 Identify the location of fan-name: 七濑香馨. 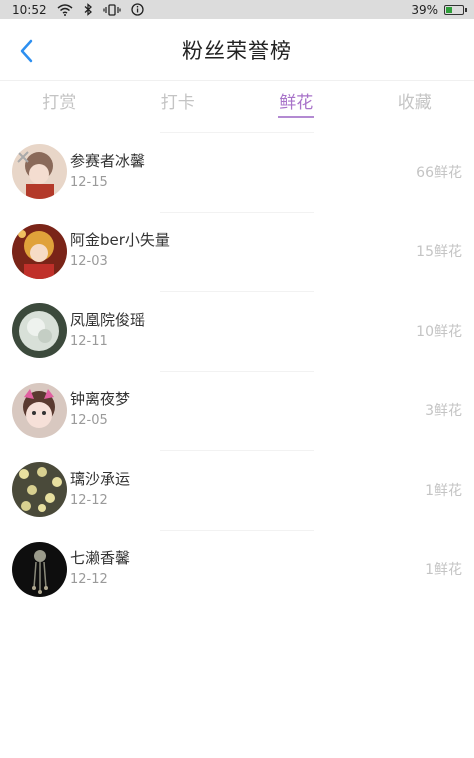
(100, 558).